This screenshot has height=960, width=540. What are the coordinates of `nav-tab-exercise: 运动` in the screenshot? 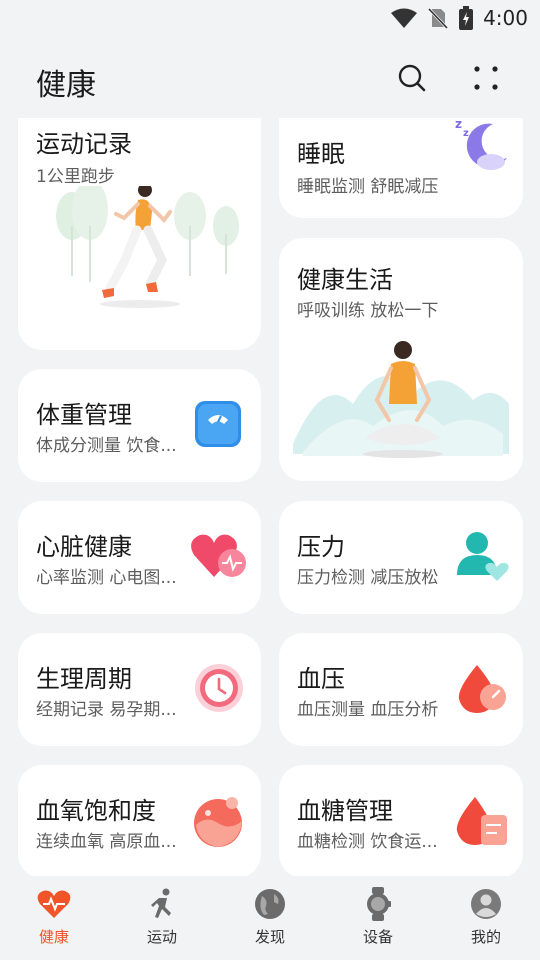 It's located at (162, 918).